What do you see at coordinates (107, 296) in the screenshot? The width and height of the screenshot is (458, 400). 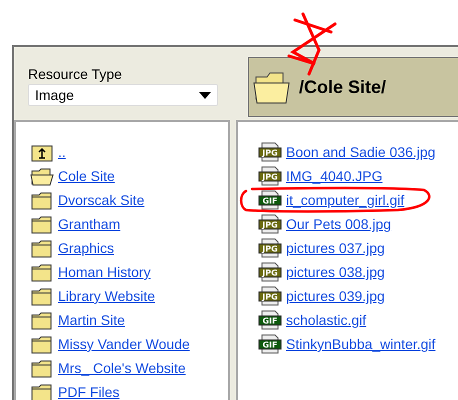 I see `folder-link: Library Website` at bounding box center [107, 296].